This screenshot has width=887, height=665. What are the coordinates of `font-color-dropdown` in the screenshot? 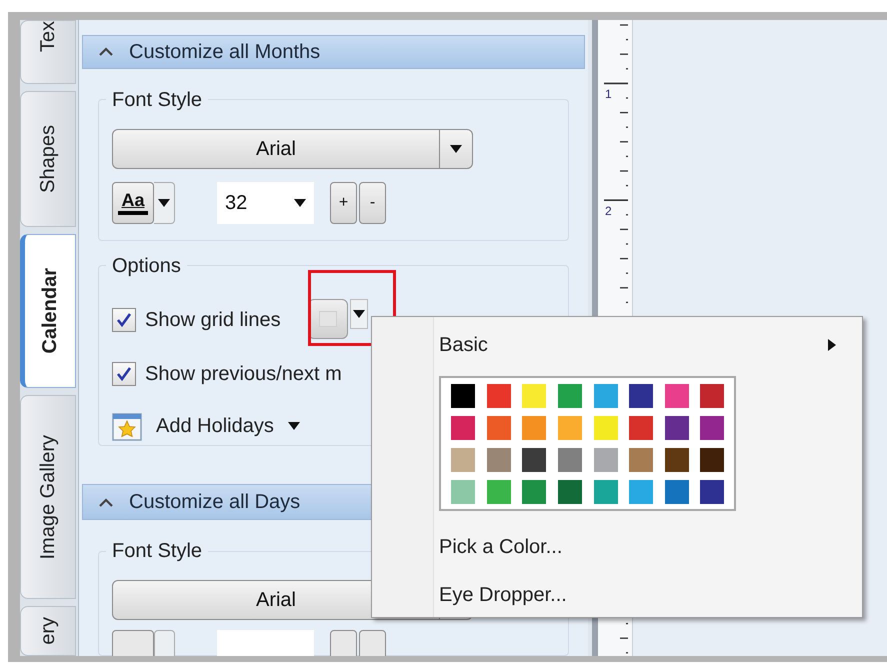 It's located at (164, 203).